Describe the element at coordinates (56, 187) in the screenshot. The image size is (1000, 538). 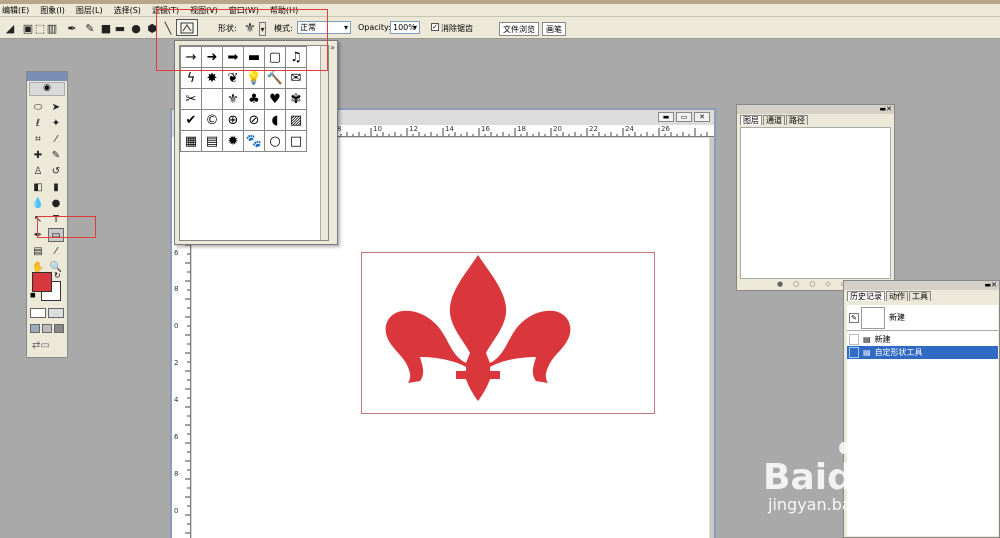
I see `gradient-tool-icon: ▮` at that location.